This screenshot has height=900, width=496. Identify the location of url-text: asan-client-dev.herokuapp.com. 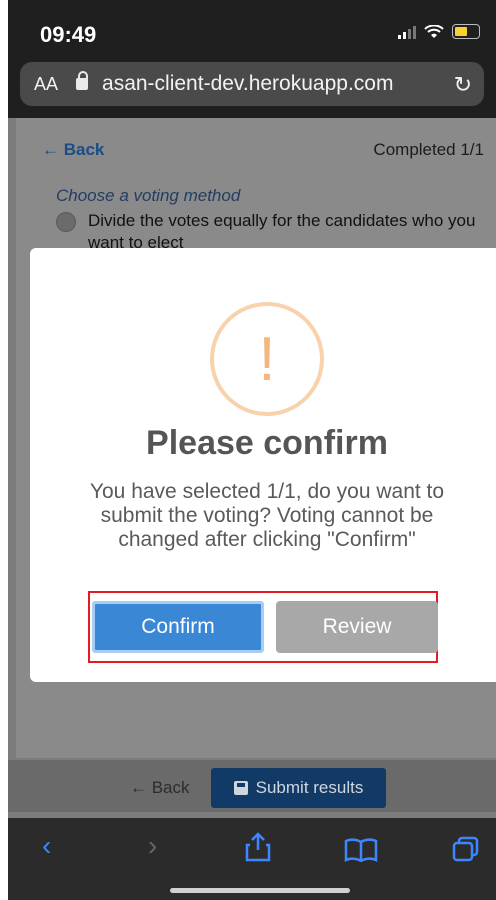
(247, 84).